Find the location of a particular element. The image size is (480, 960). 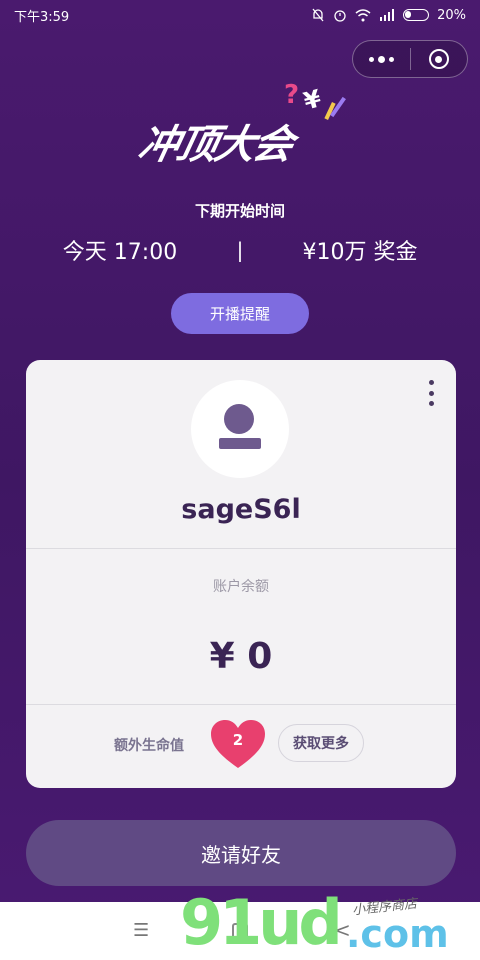

next-session-time: 今天 17:00 is located at coordinates (120, 252).